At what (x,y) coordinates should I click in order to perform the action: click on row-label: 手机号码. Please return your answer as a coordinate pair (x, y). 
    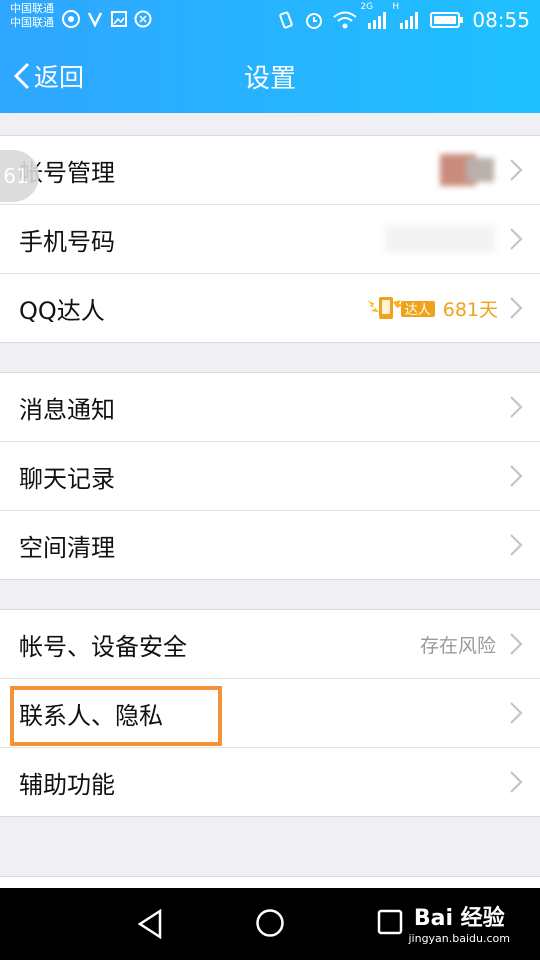
    Looking at the image, I should click on (67, 241).